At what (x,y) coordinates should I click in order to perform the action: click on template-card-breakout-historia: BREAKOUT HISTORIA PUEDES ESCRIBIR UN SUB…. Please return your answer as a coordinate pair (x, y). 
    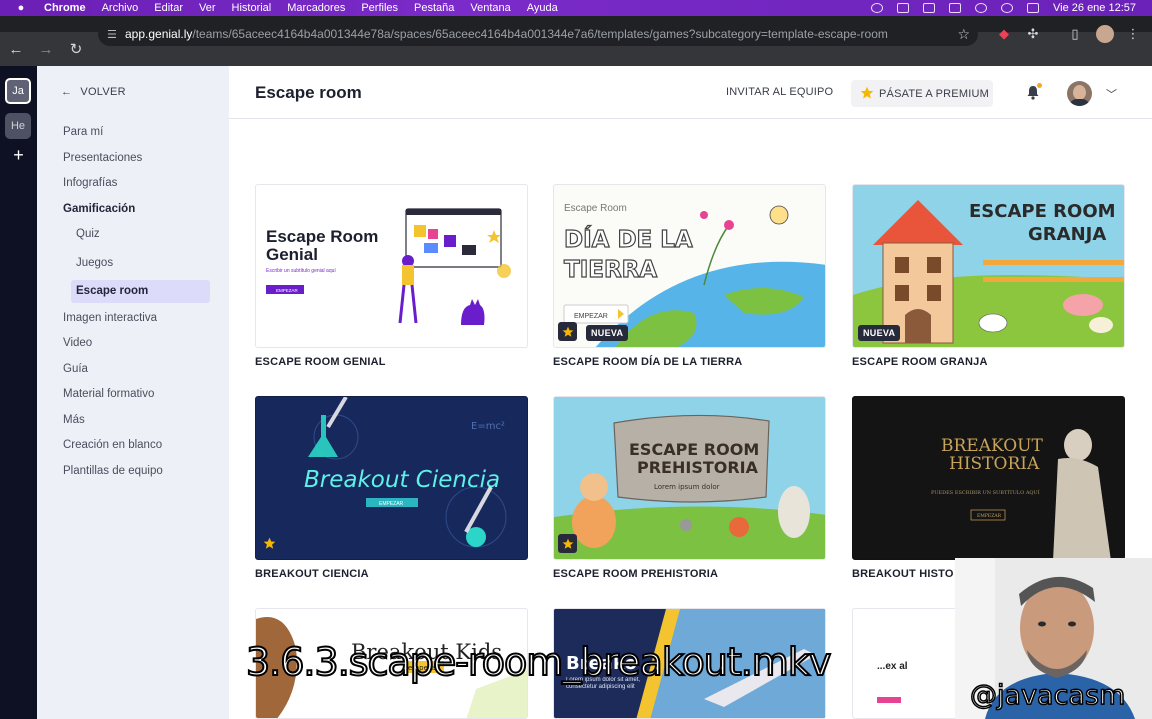
    Looking at the image, I should click on (988, 478).